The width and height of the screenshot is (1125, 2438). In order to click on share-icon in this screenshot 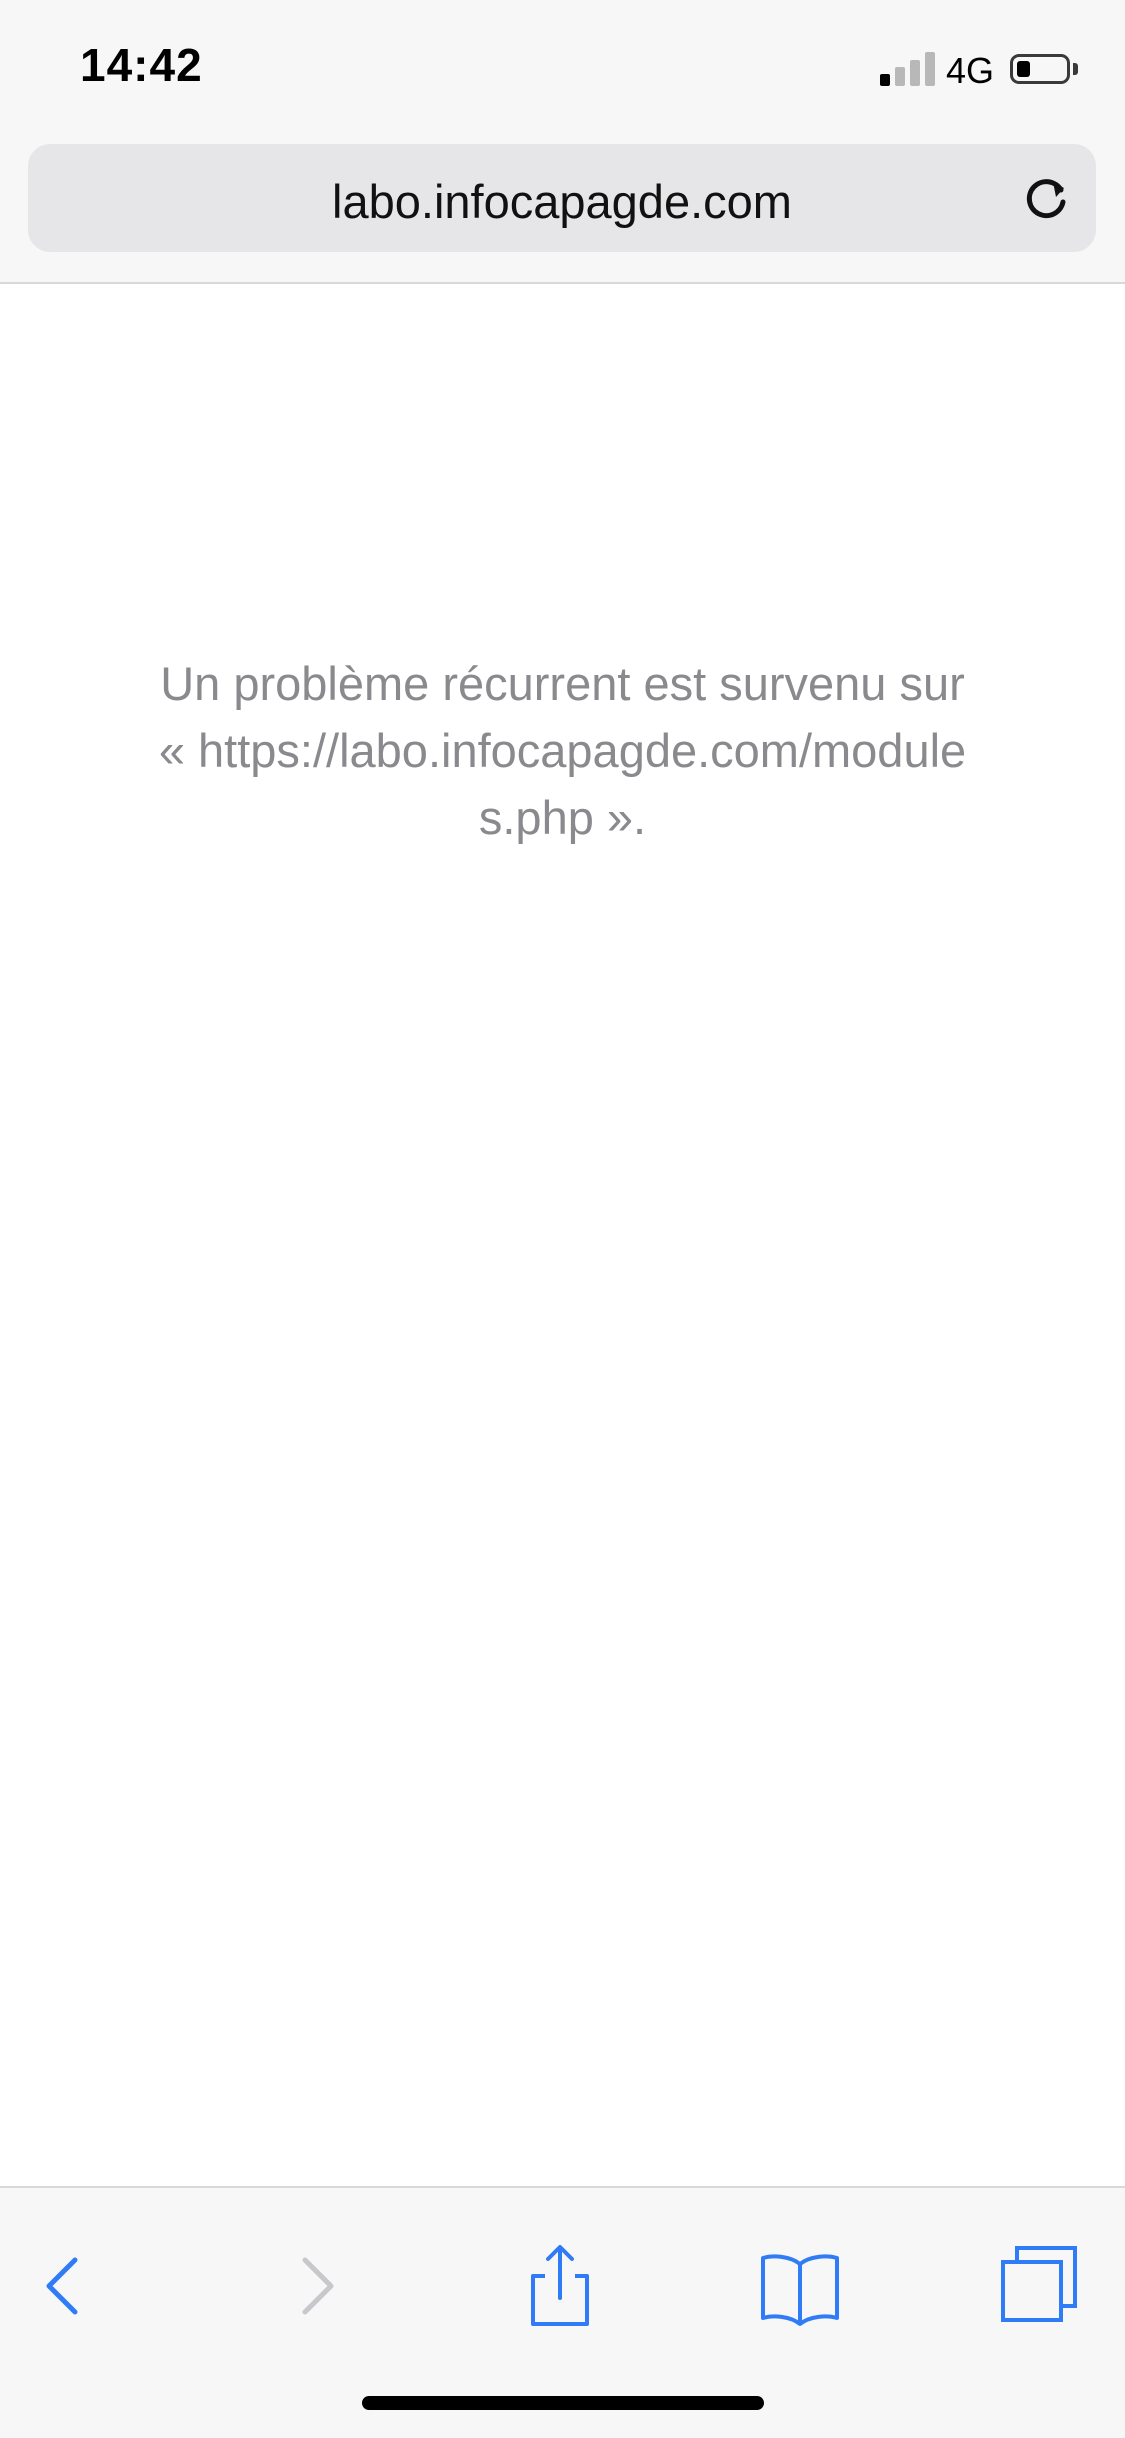, I will do `click(560, 2287)`.